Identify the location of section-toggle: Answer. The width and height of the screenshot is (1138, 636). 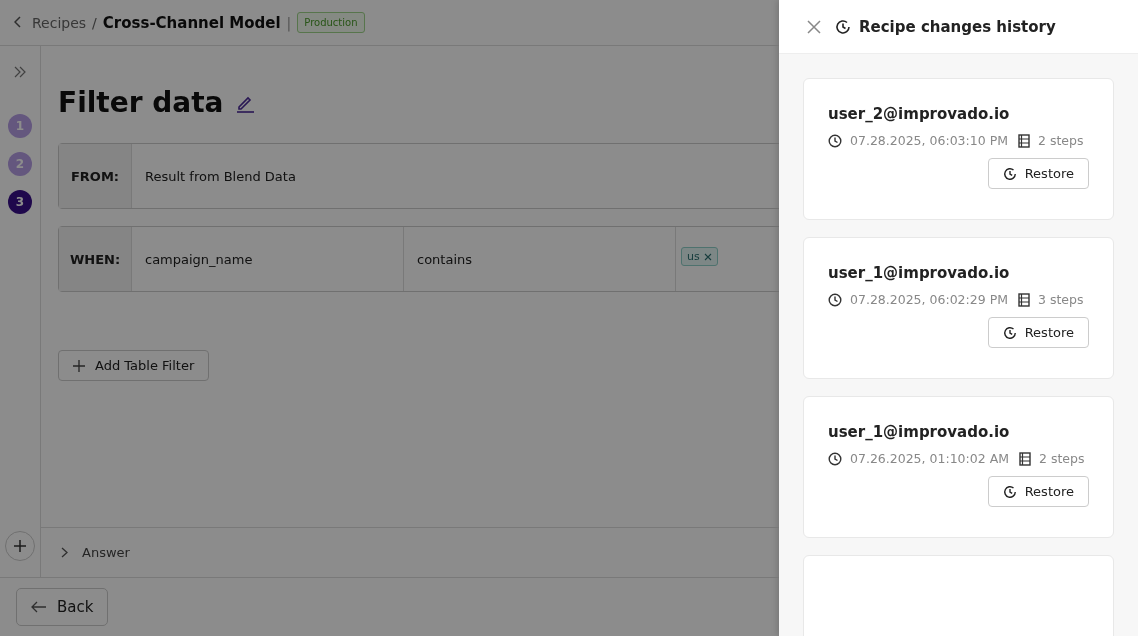
(106, 552).